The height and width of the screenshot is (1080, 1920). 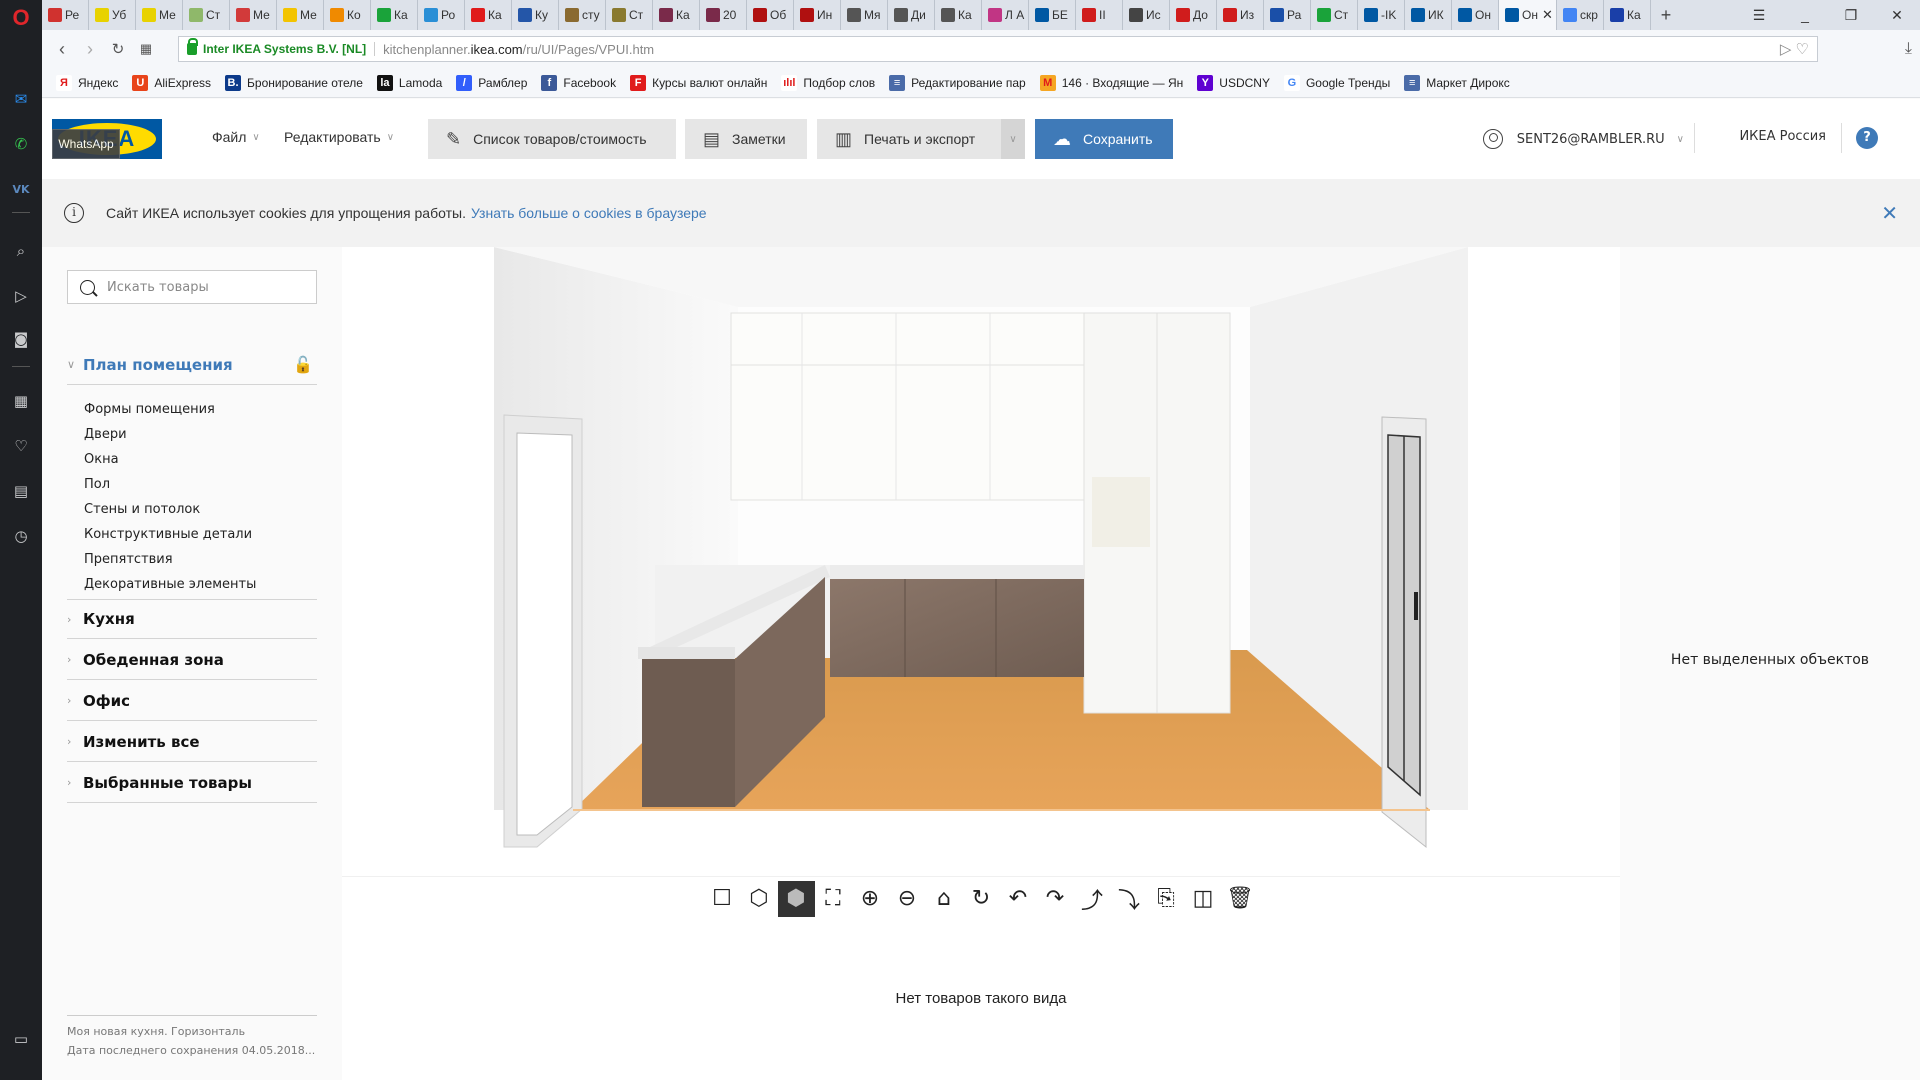 I want to click on tab-menu-icon: ☰, so click(x=1759, y=15).